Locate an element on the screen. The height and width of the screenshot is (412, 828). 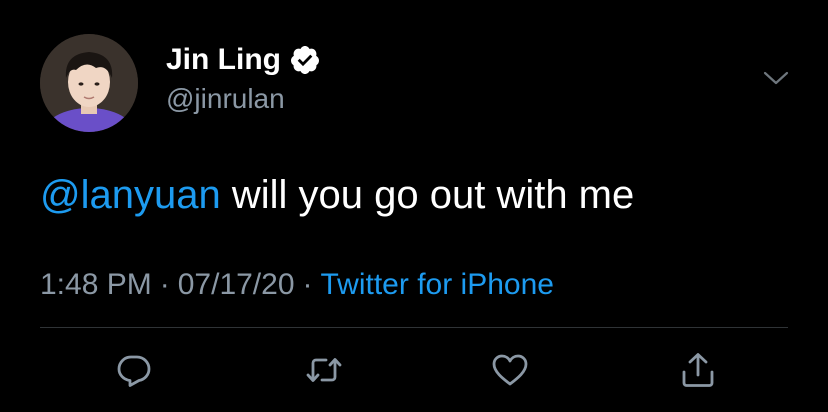
tweet-time: 1:48 PM is located at coordinates (96, 284).